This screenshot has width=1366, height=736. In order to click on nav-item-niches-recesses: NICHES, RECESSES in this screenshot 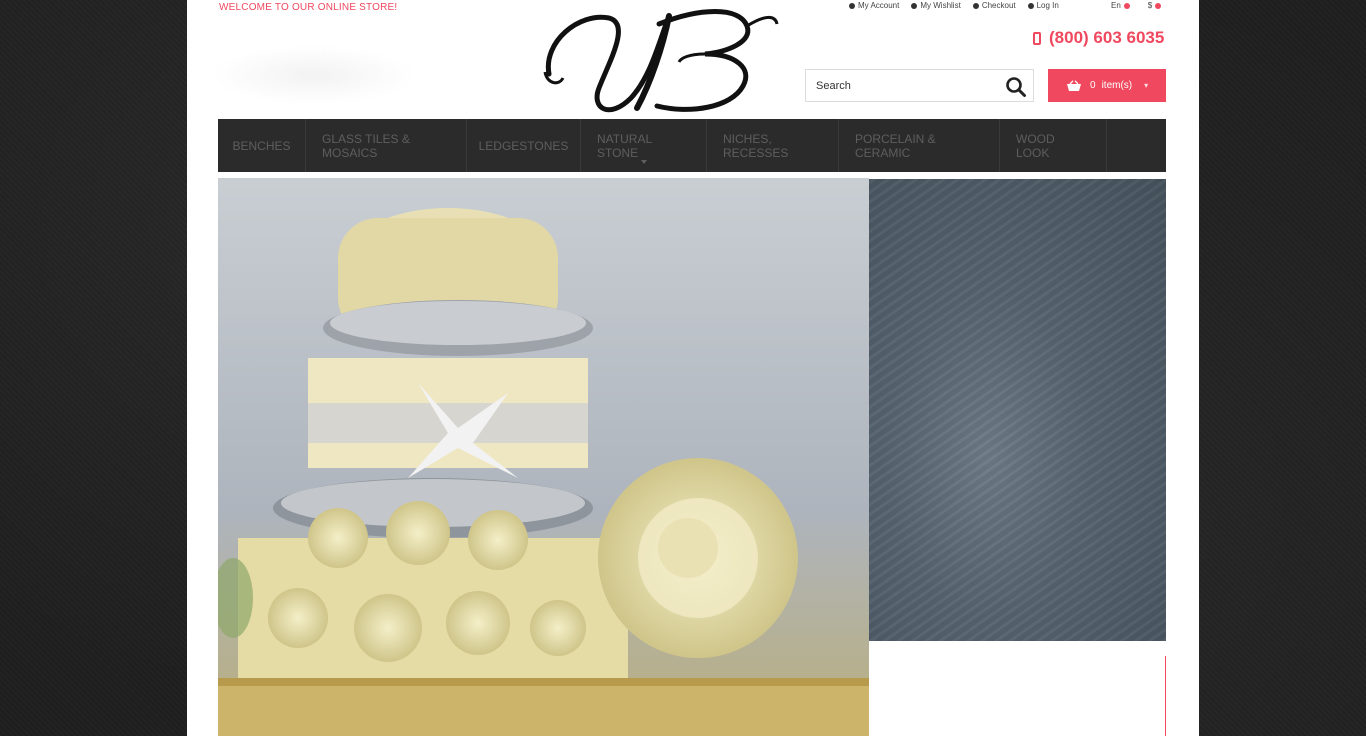, I will do `click(773, 145)`.